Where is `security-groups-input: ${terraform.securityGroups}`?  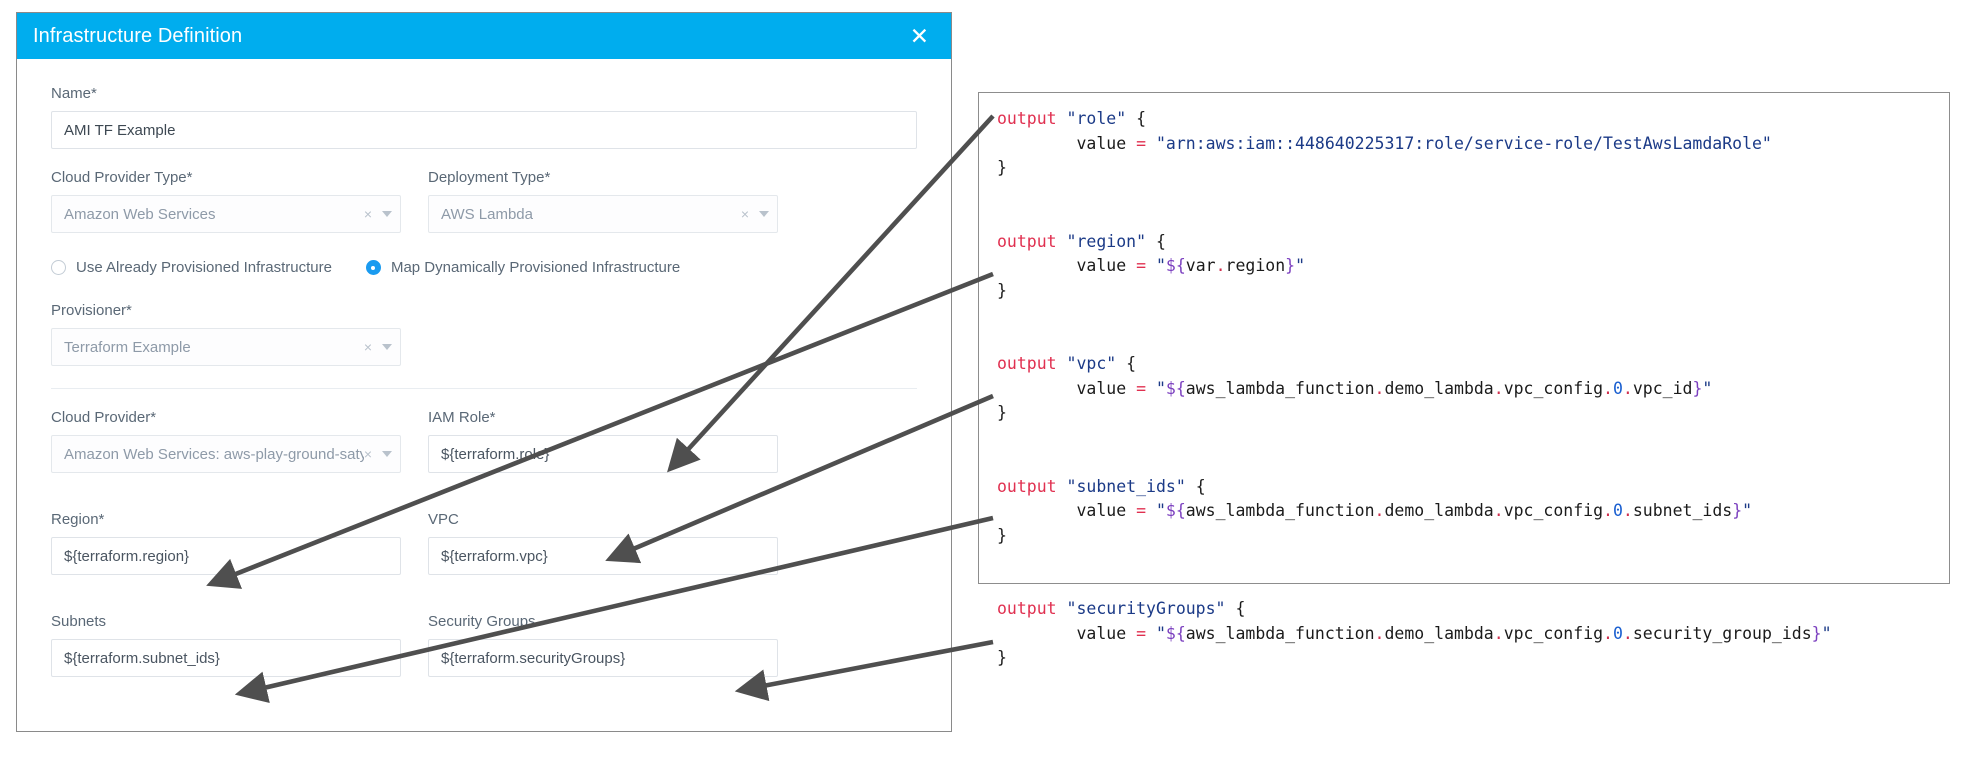
security-groups-input: ${terraform.securityGroups} is located at coordinates (603, 658).